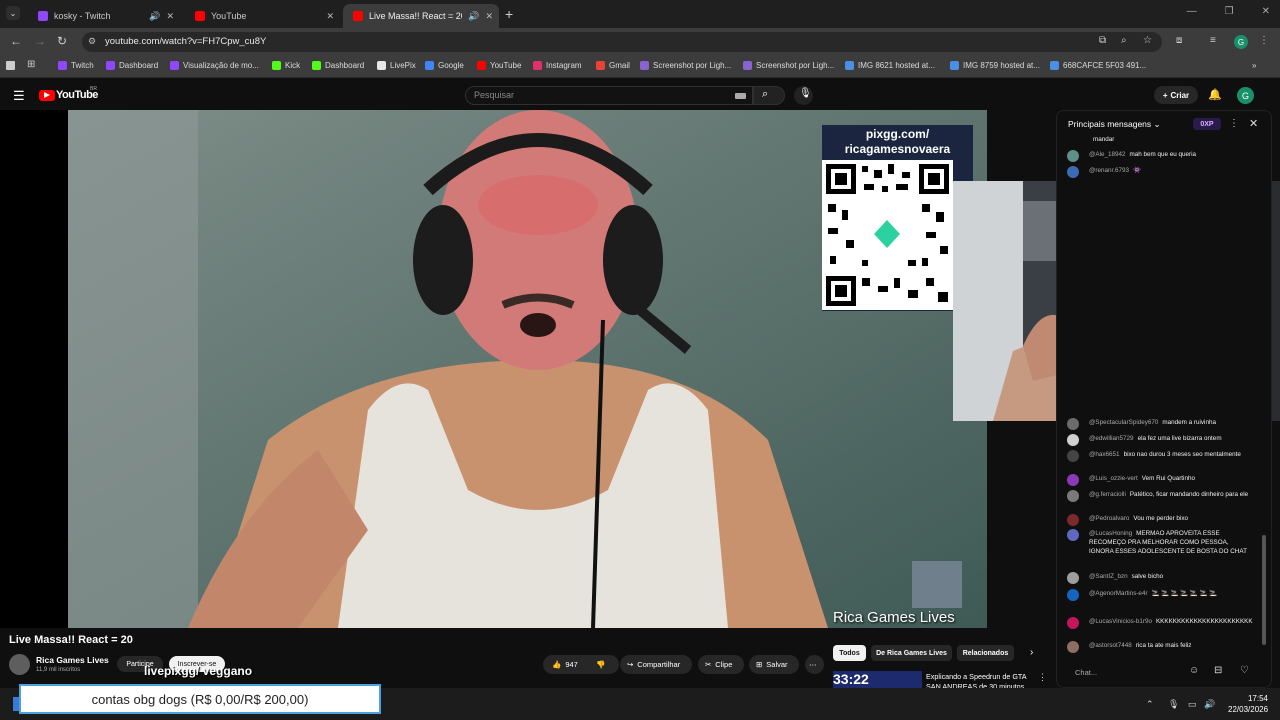  I want to click on forward-arrow-icon: →, so click(40, 41).